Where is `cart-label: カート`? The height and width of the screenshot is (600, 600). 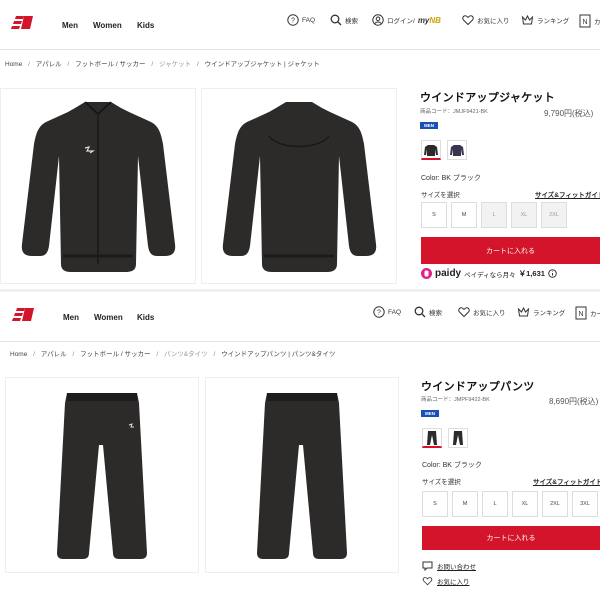
cart-label: カート is located at coordinates (597, 22).